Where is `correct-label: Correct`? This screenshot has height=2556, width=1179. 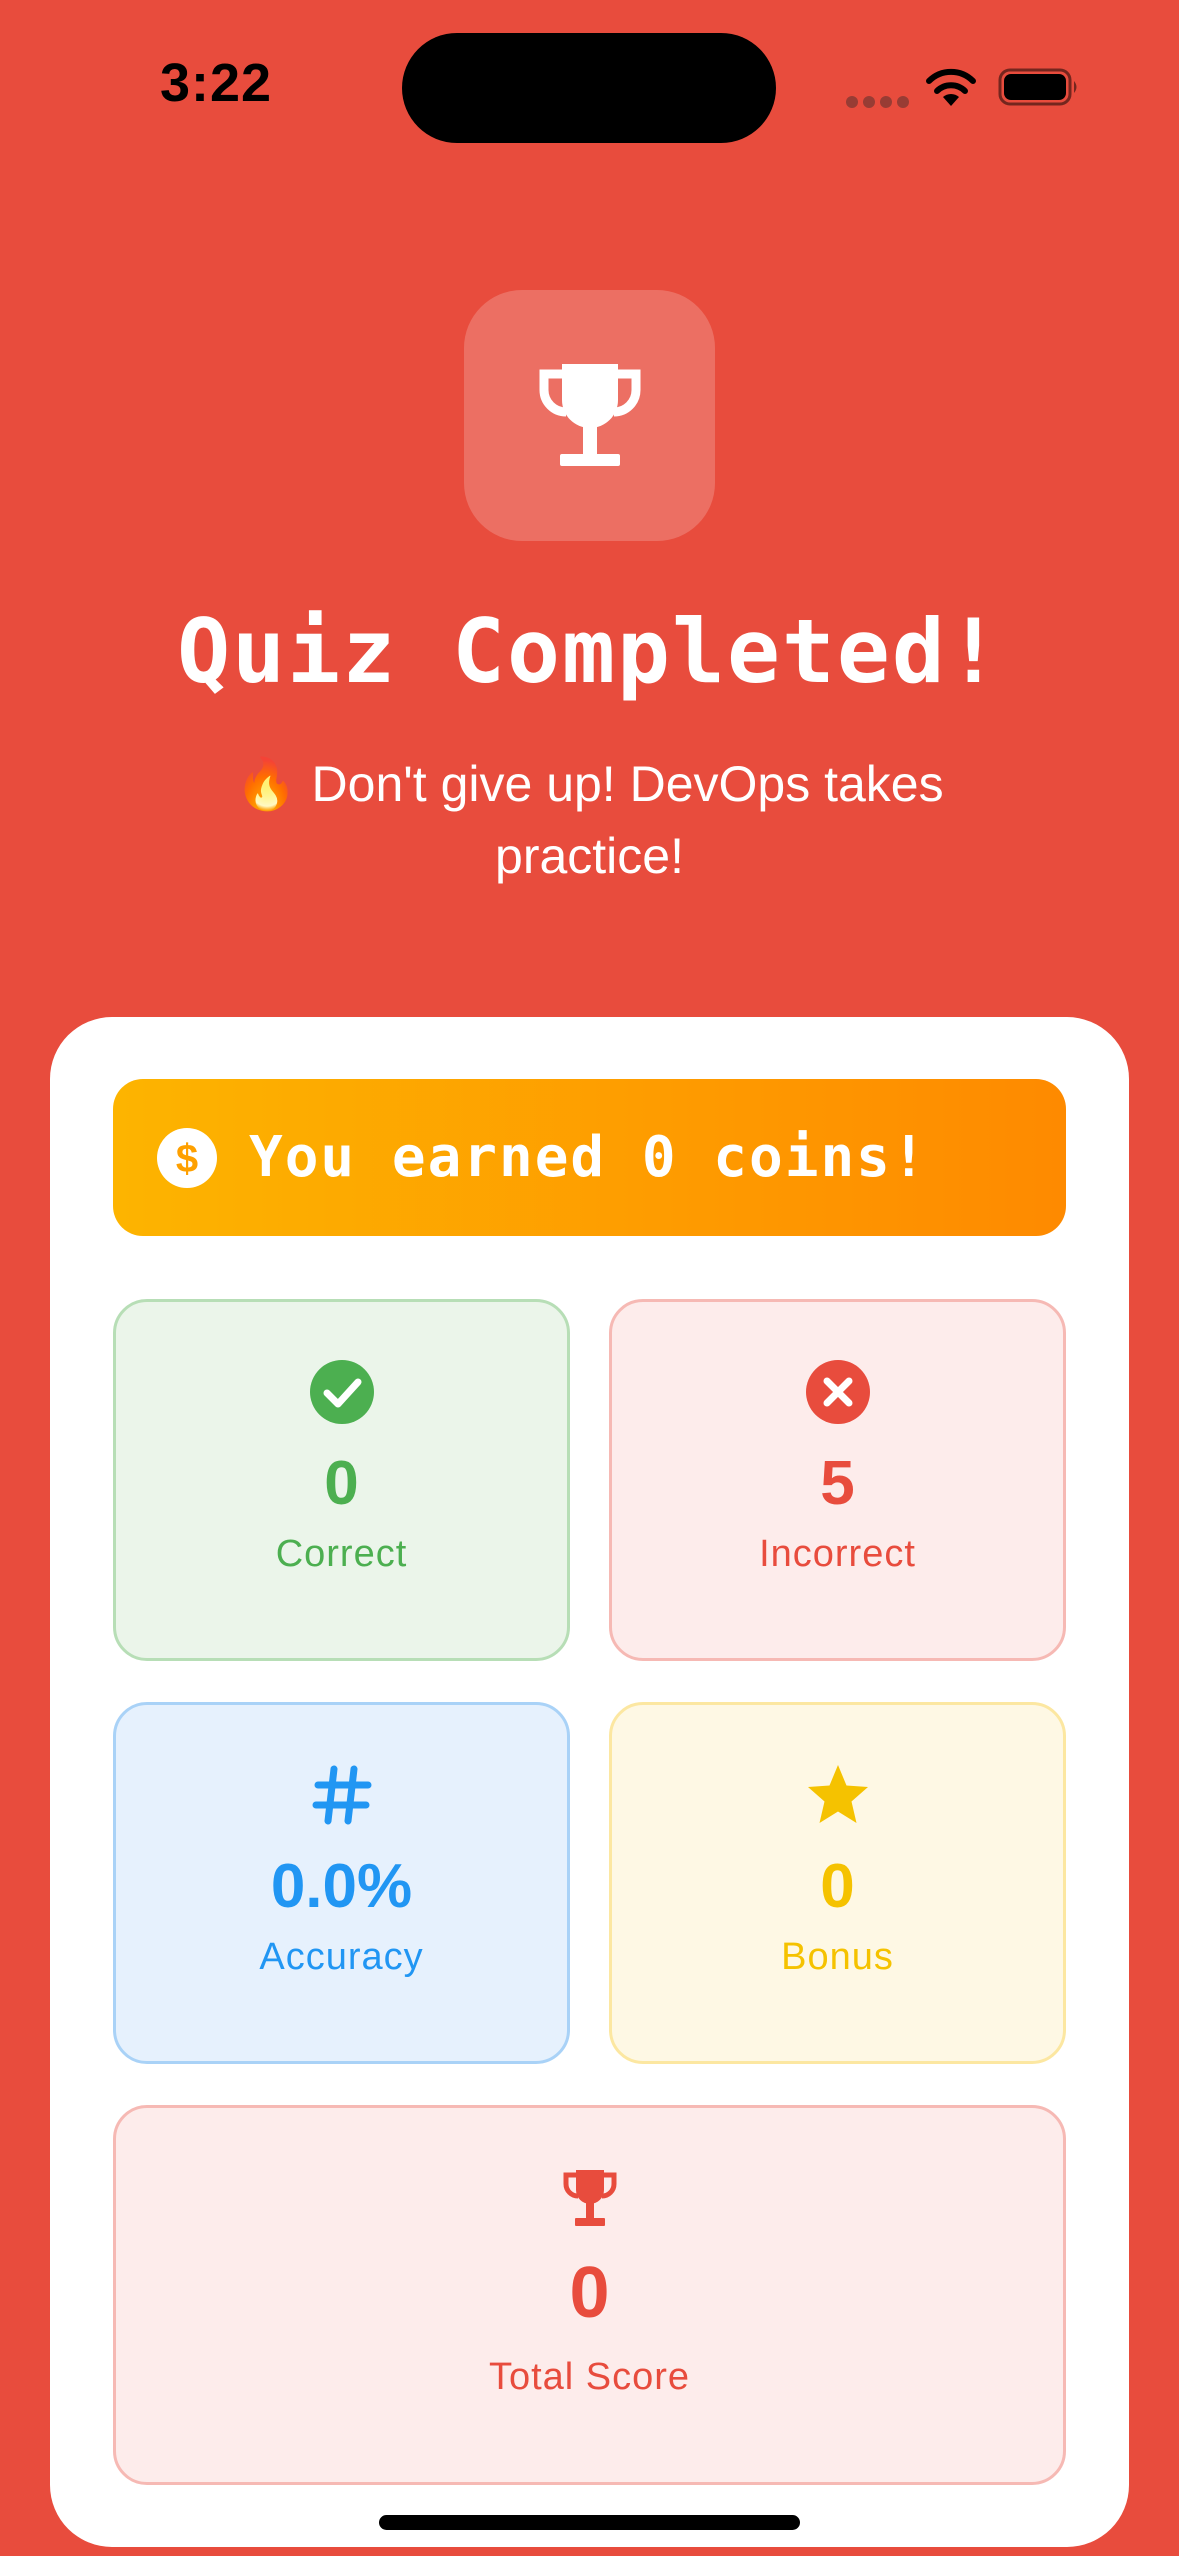 correct-label: Correct is located at coordinates (341, 1554).